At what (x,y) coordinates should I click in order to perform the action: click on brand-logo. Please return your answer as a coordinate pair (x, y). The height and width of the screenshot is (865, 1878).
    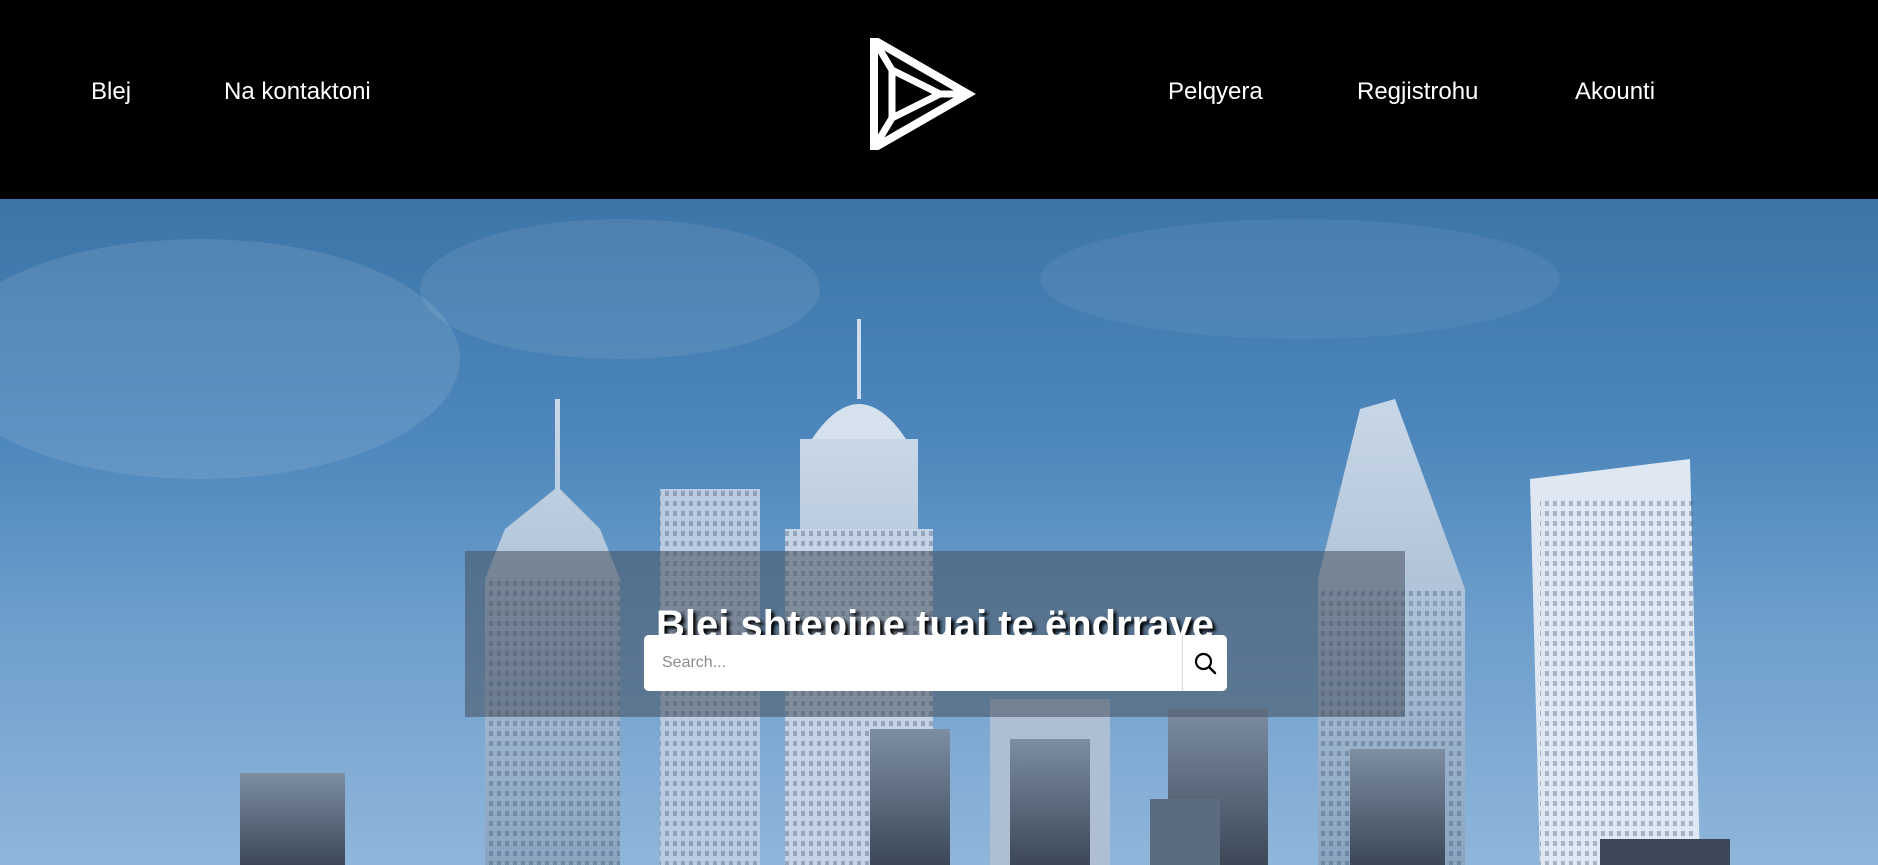
    Looking at the image, I should click on (921, 94).